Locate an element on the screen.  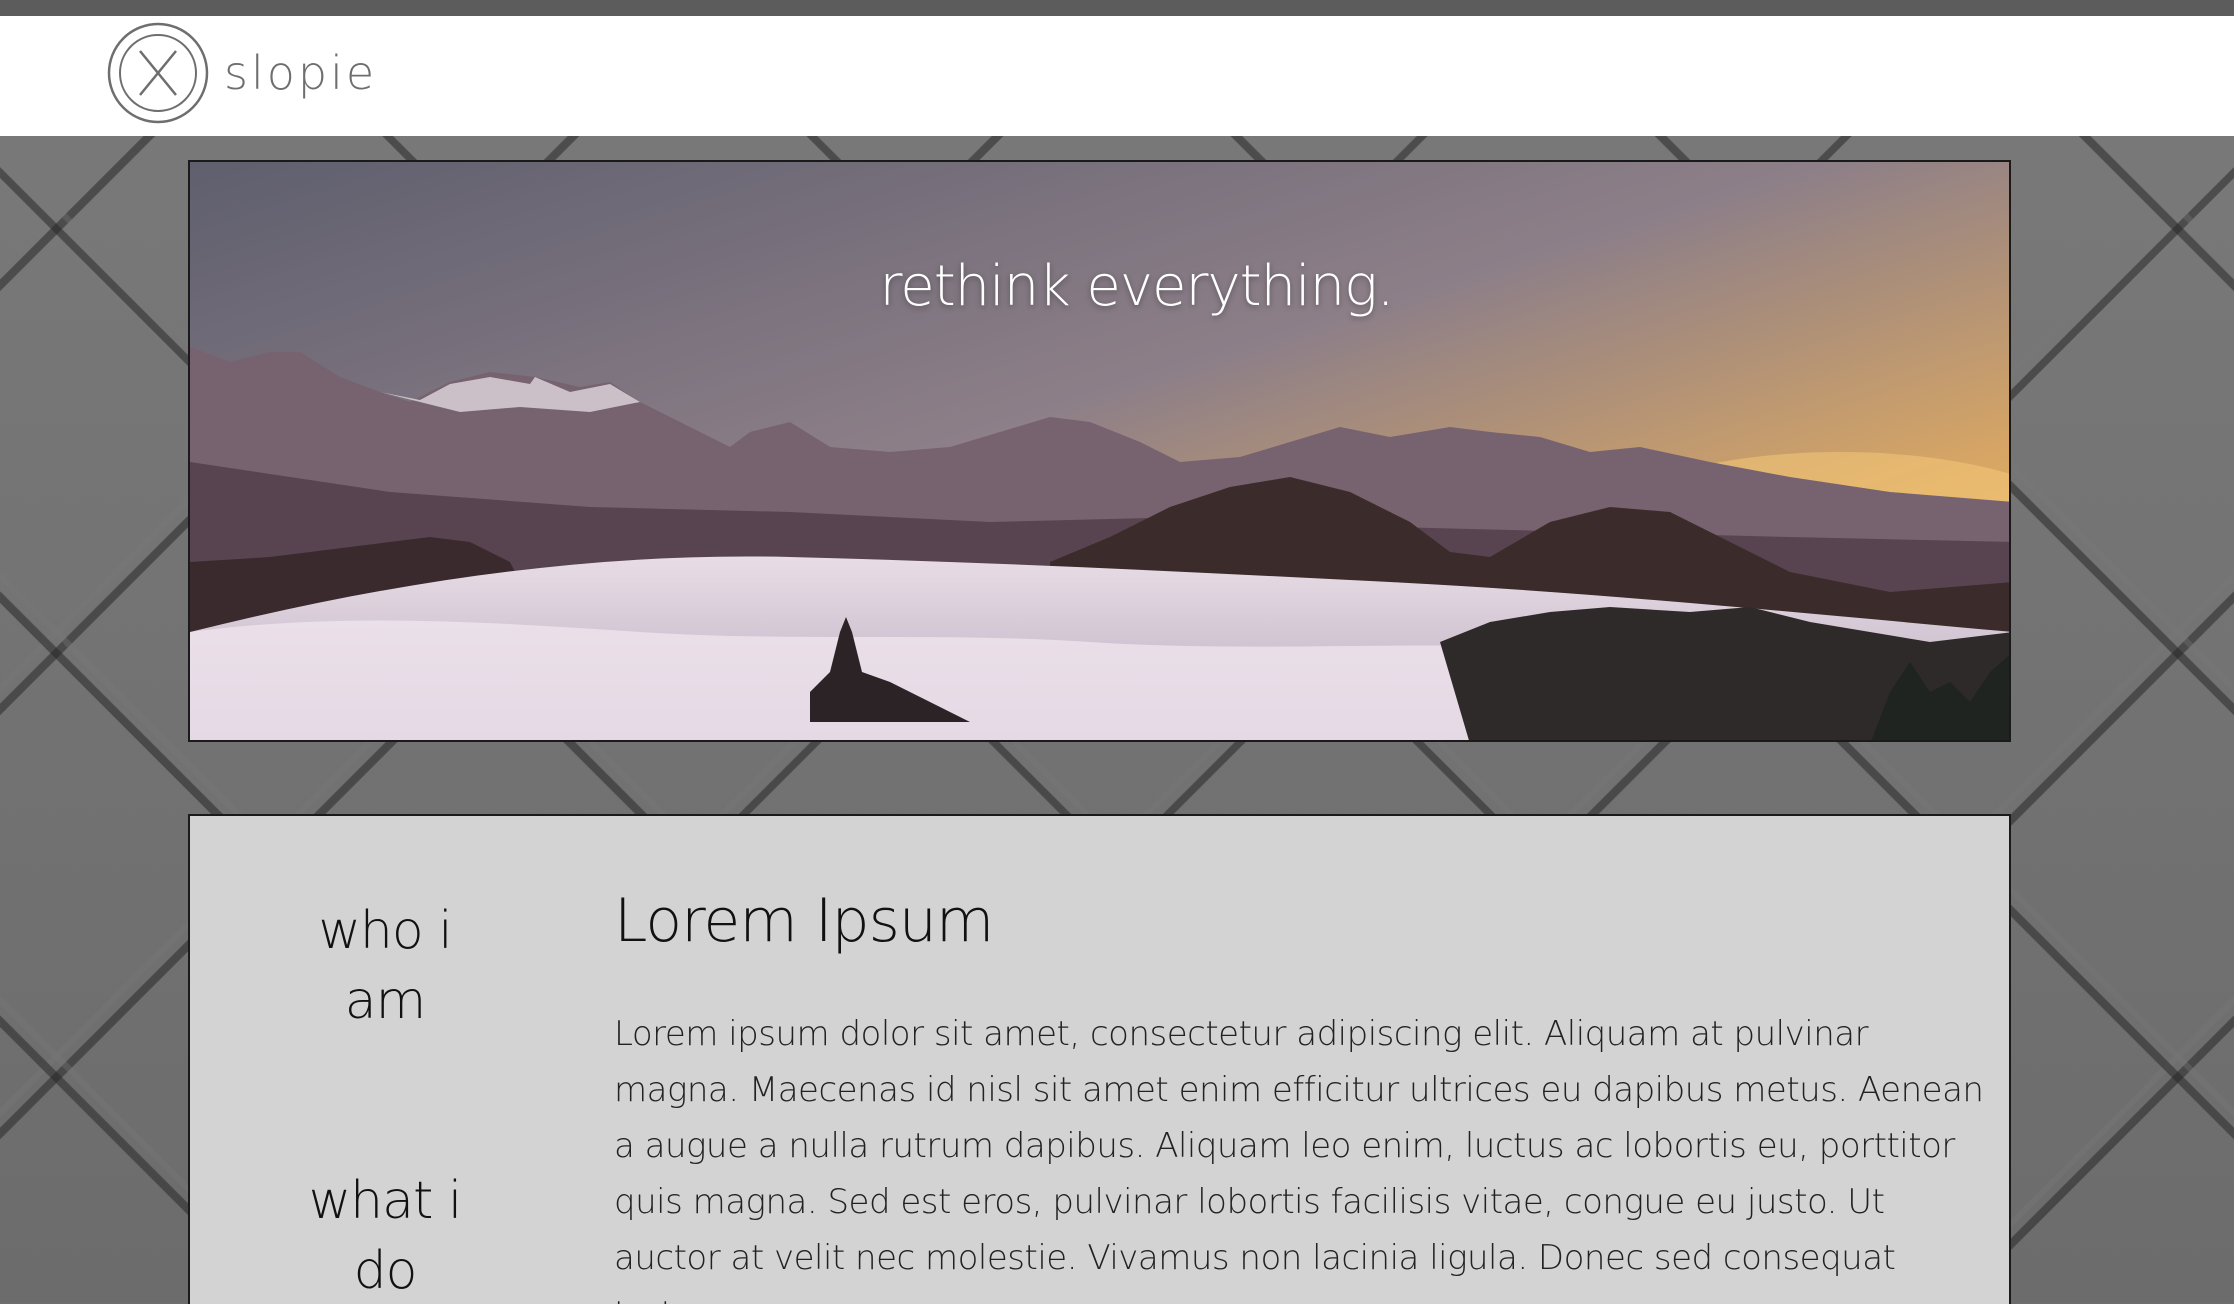
side-nav-who-i-am: who i am is located at coordinates (385, 966).